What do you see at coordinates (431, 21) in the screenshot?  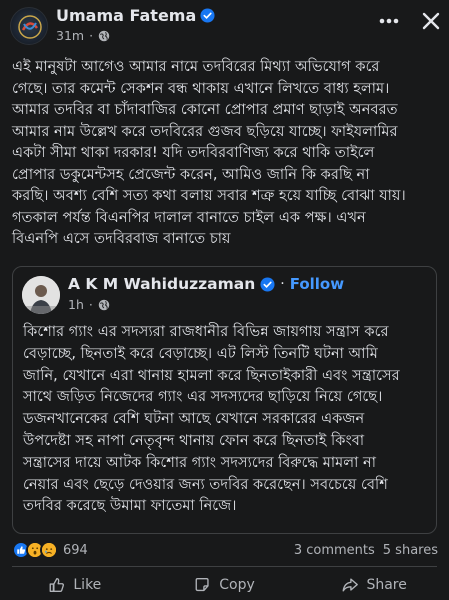 I see `close-icon` at bounding box center [431, 21].